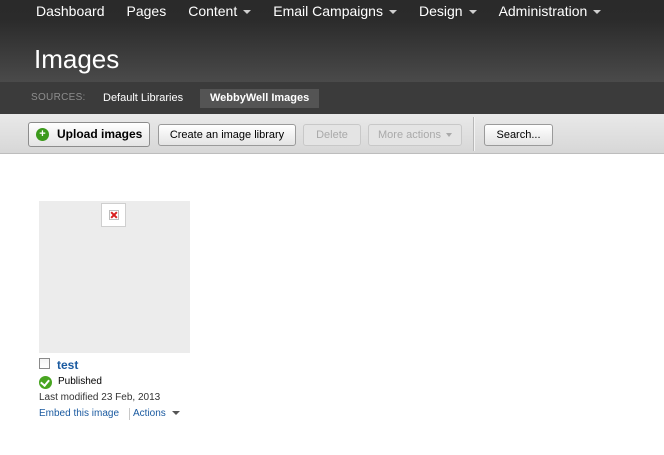 This screenshot has width=664, height=455. I want to click on source-webbywell-images: WebbyWell Images, so click(260, 98).